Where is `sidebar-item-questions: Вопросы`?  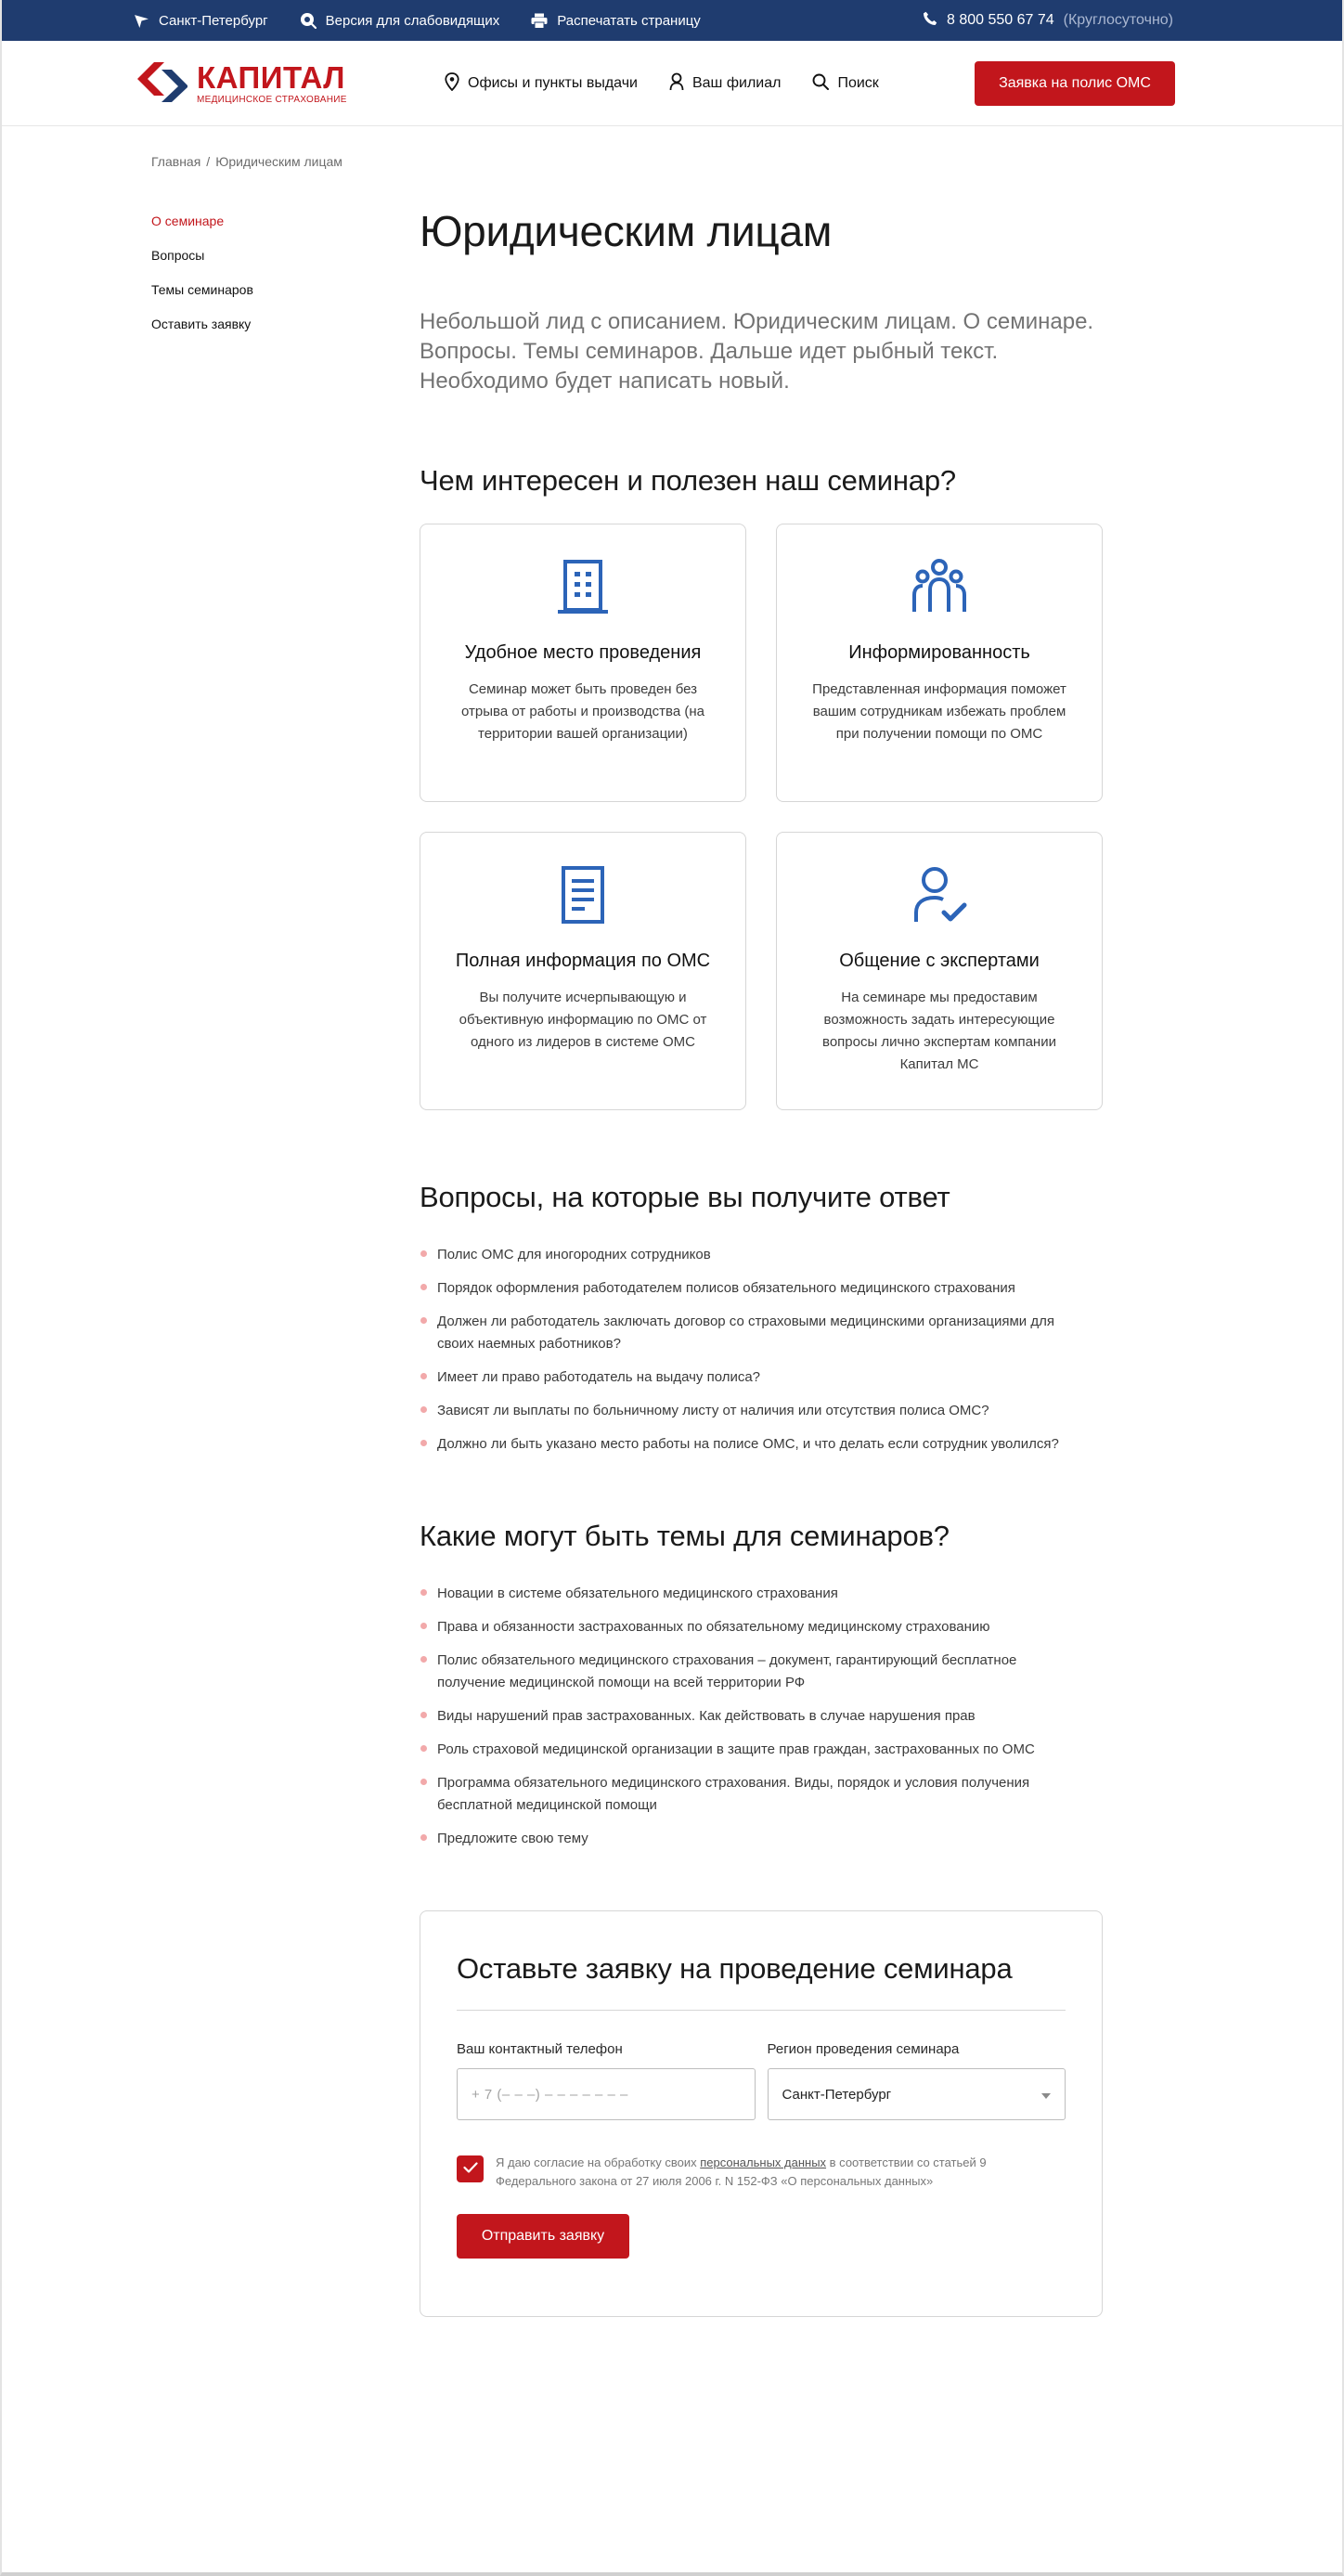 sidebar-item-questions: Вопросы is located at coordinates (202, 256).